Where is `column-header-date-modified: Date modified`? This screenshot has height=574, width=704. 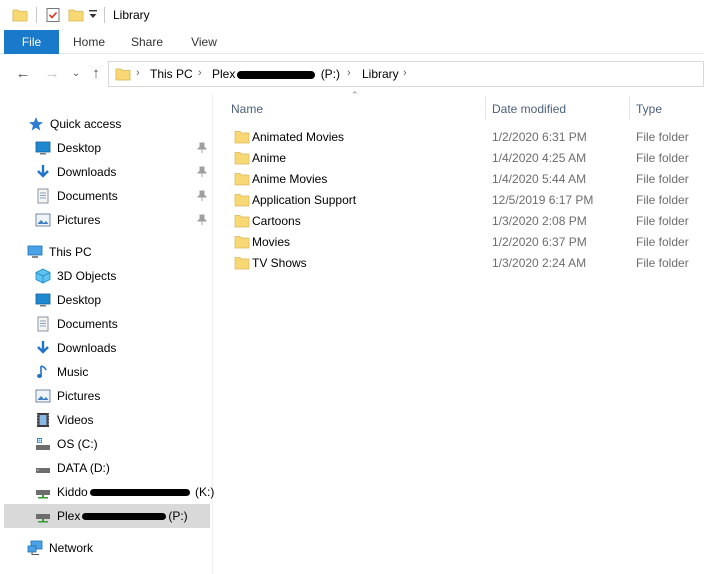 column-header-date-modified: Date modified is located at coordinates (558, 109).